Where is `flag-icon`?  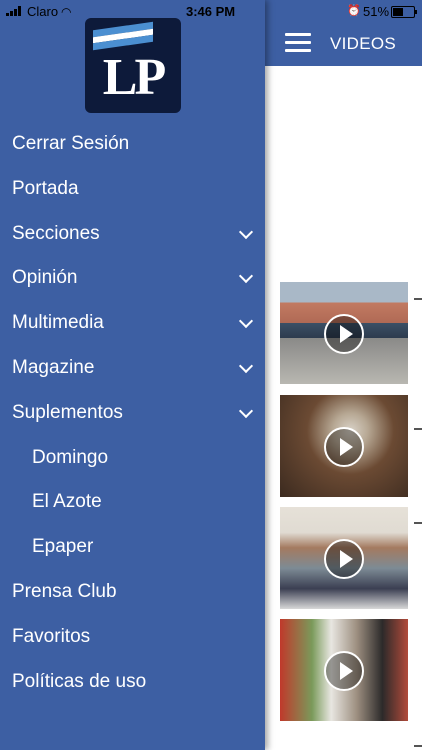
flag-icon is located at coordinates (123, 35).